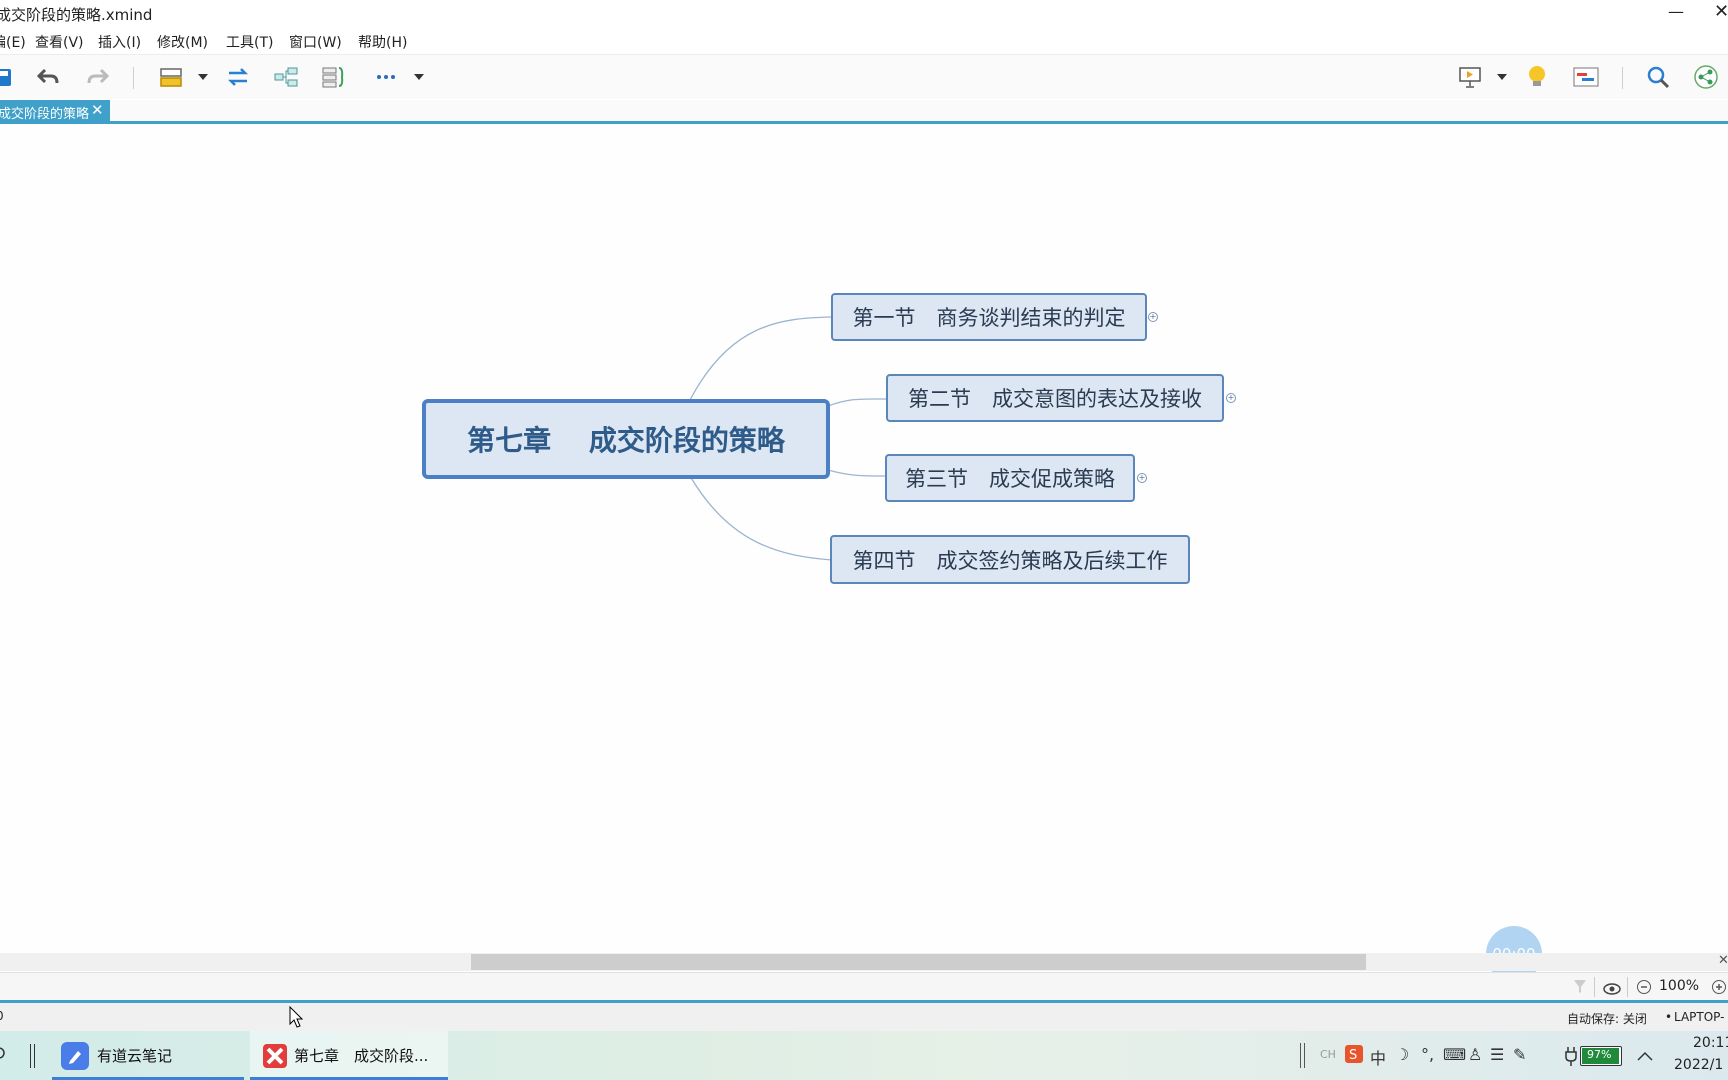  What do you see at coordinates (334, 77) in the screenshot?
I see `summary-icon` at bounding box center [334, 77].